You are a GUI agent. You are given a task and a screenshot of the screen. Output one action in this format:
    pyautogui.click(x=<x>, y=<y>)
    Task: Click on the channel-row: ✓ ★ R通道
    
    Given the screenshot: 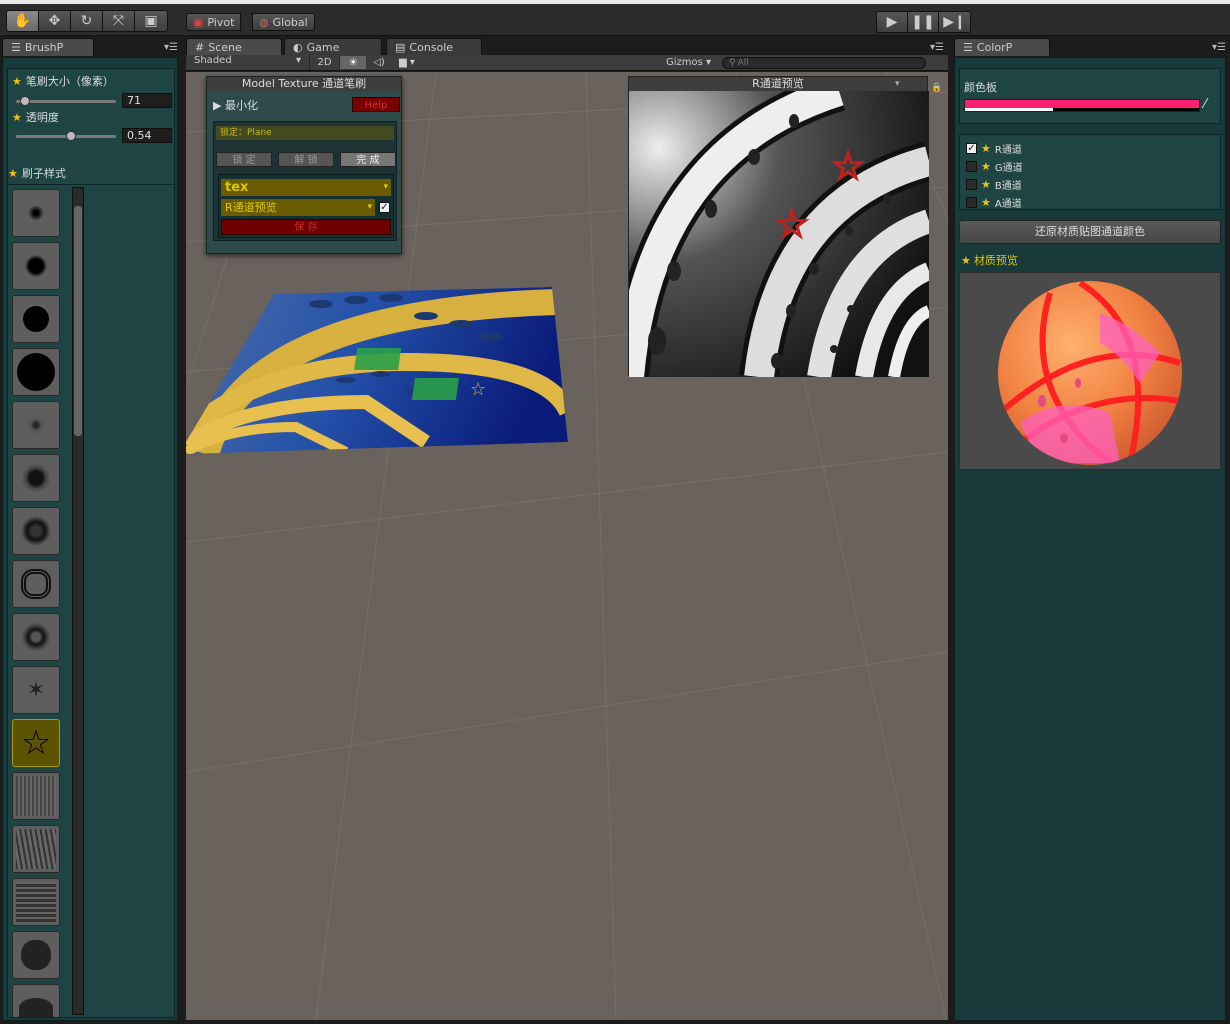 What is the action you would take?
    pyautogui.click(x=1090, y=148)
    